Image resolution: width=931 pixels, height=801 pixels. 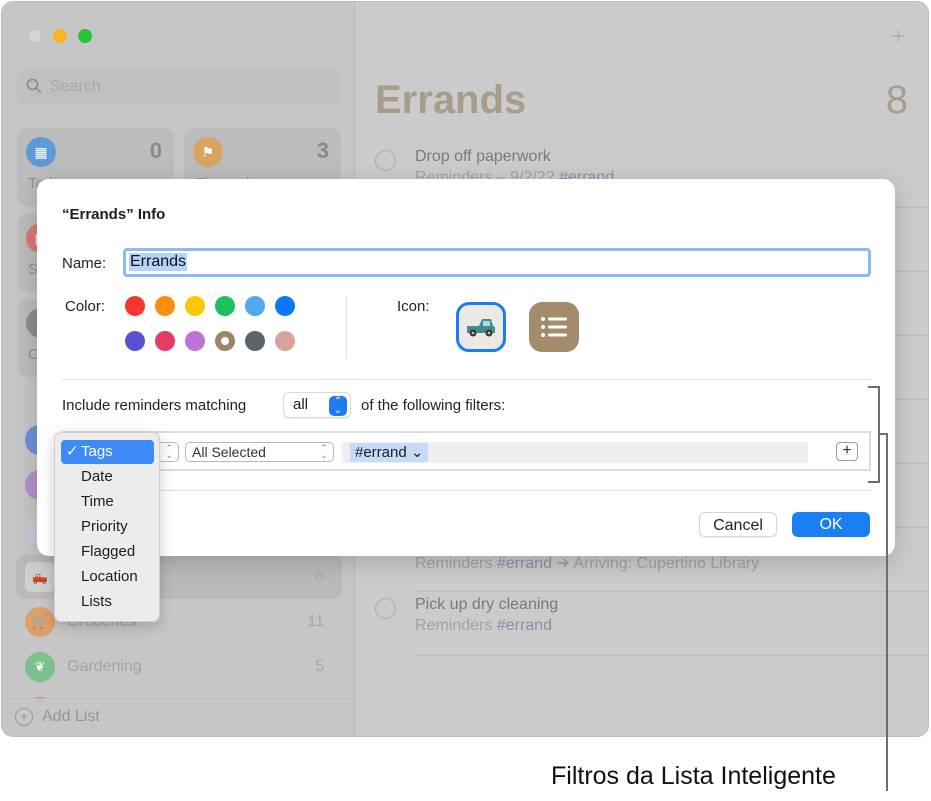 I want to click on cart-icon: 🛒, so click(x=40, y=622).